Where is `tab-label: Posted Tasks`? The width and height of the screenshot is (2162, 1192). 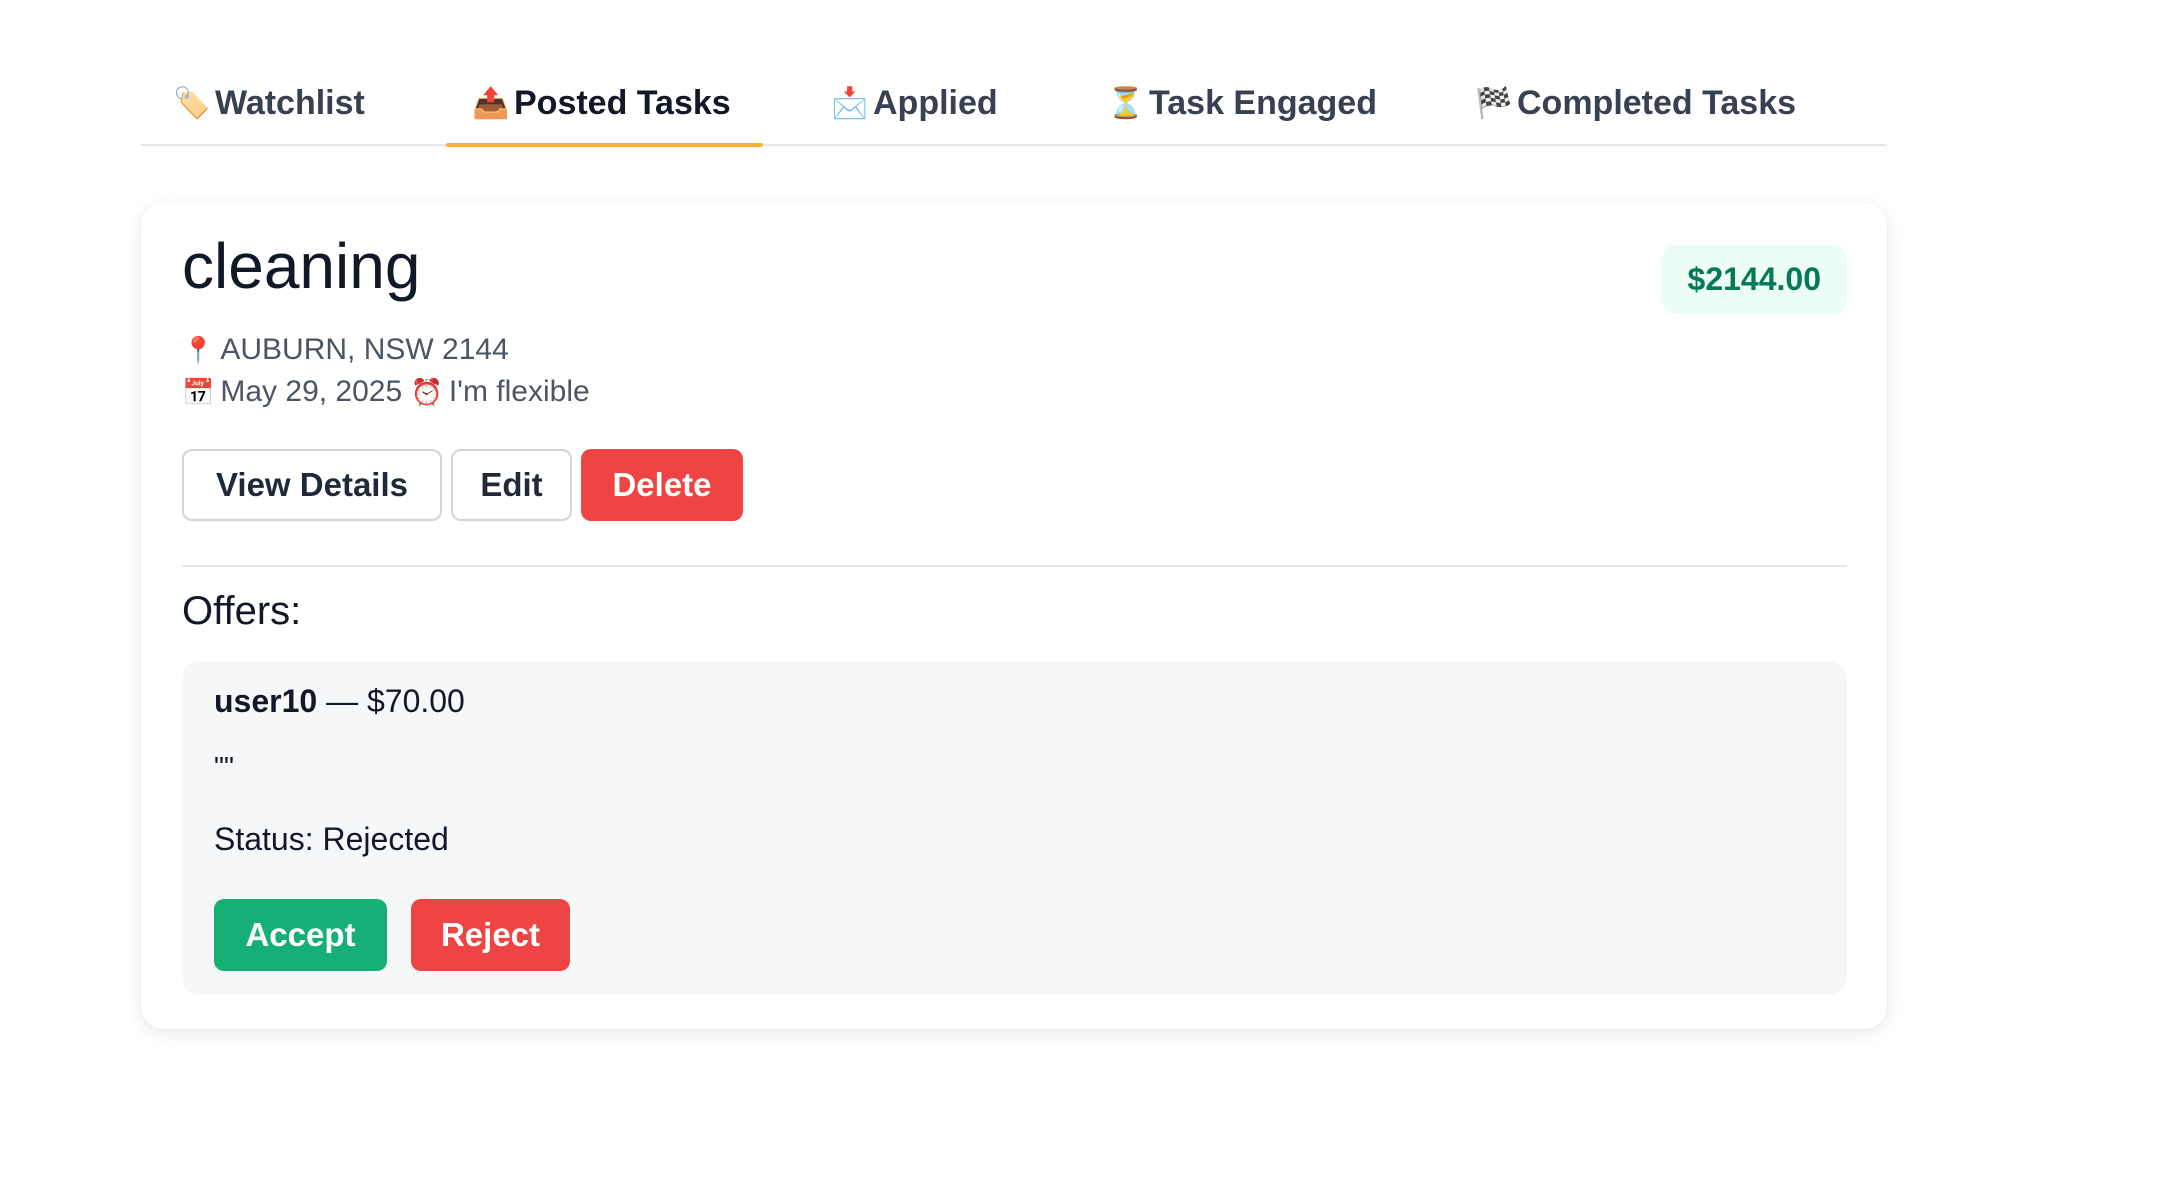 tab-label: Posted Tasks is located at coordinates (622, 102).